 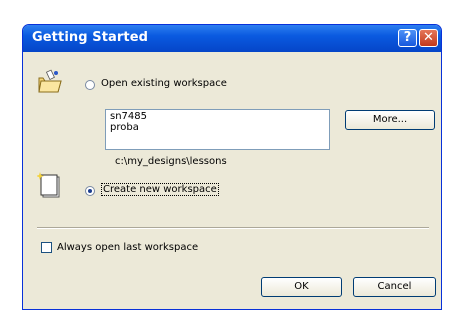 What do you see at coordinates (171, 161) in the screenshot?
I see `workspace-path: c:\my_designs\lessons` at bounding box center [171, 161].